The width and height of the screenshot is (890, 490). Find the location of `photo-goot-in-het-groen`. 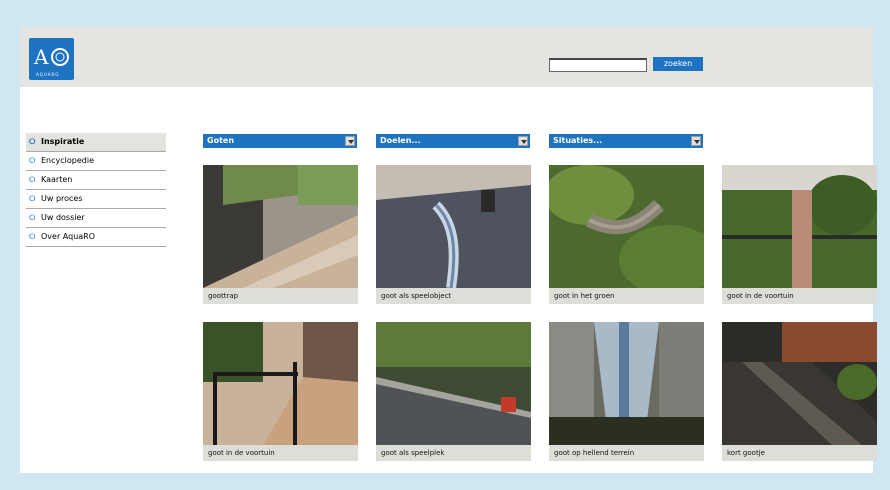

photo-goot-in-het-groen is located at coordinates (626, 226).